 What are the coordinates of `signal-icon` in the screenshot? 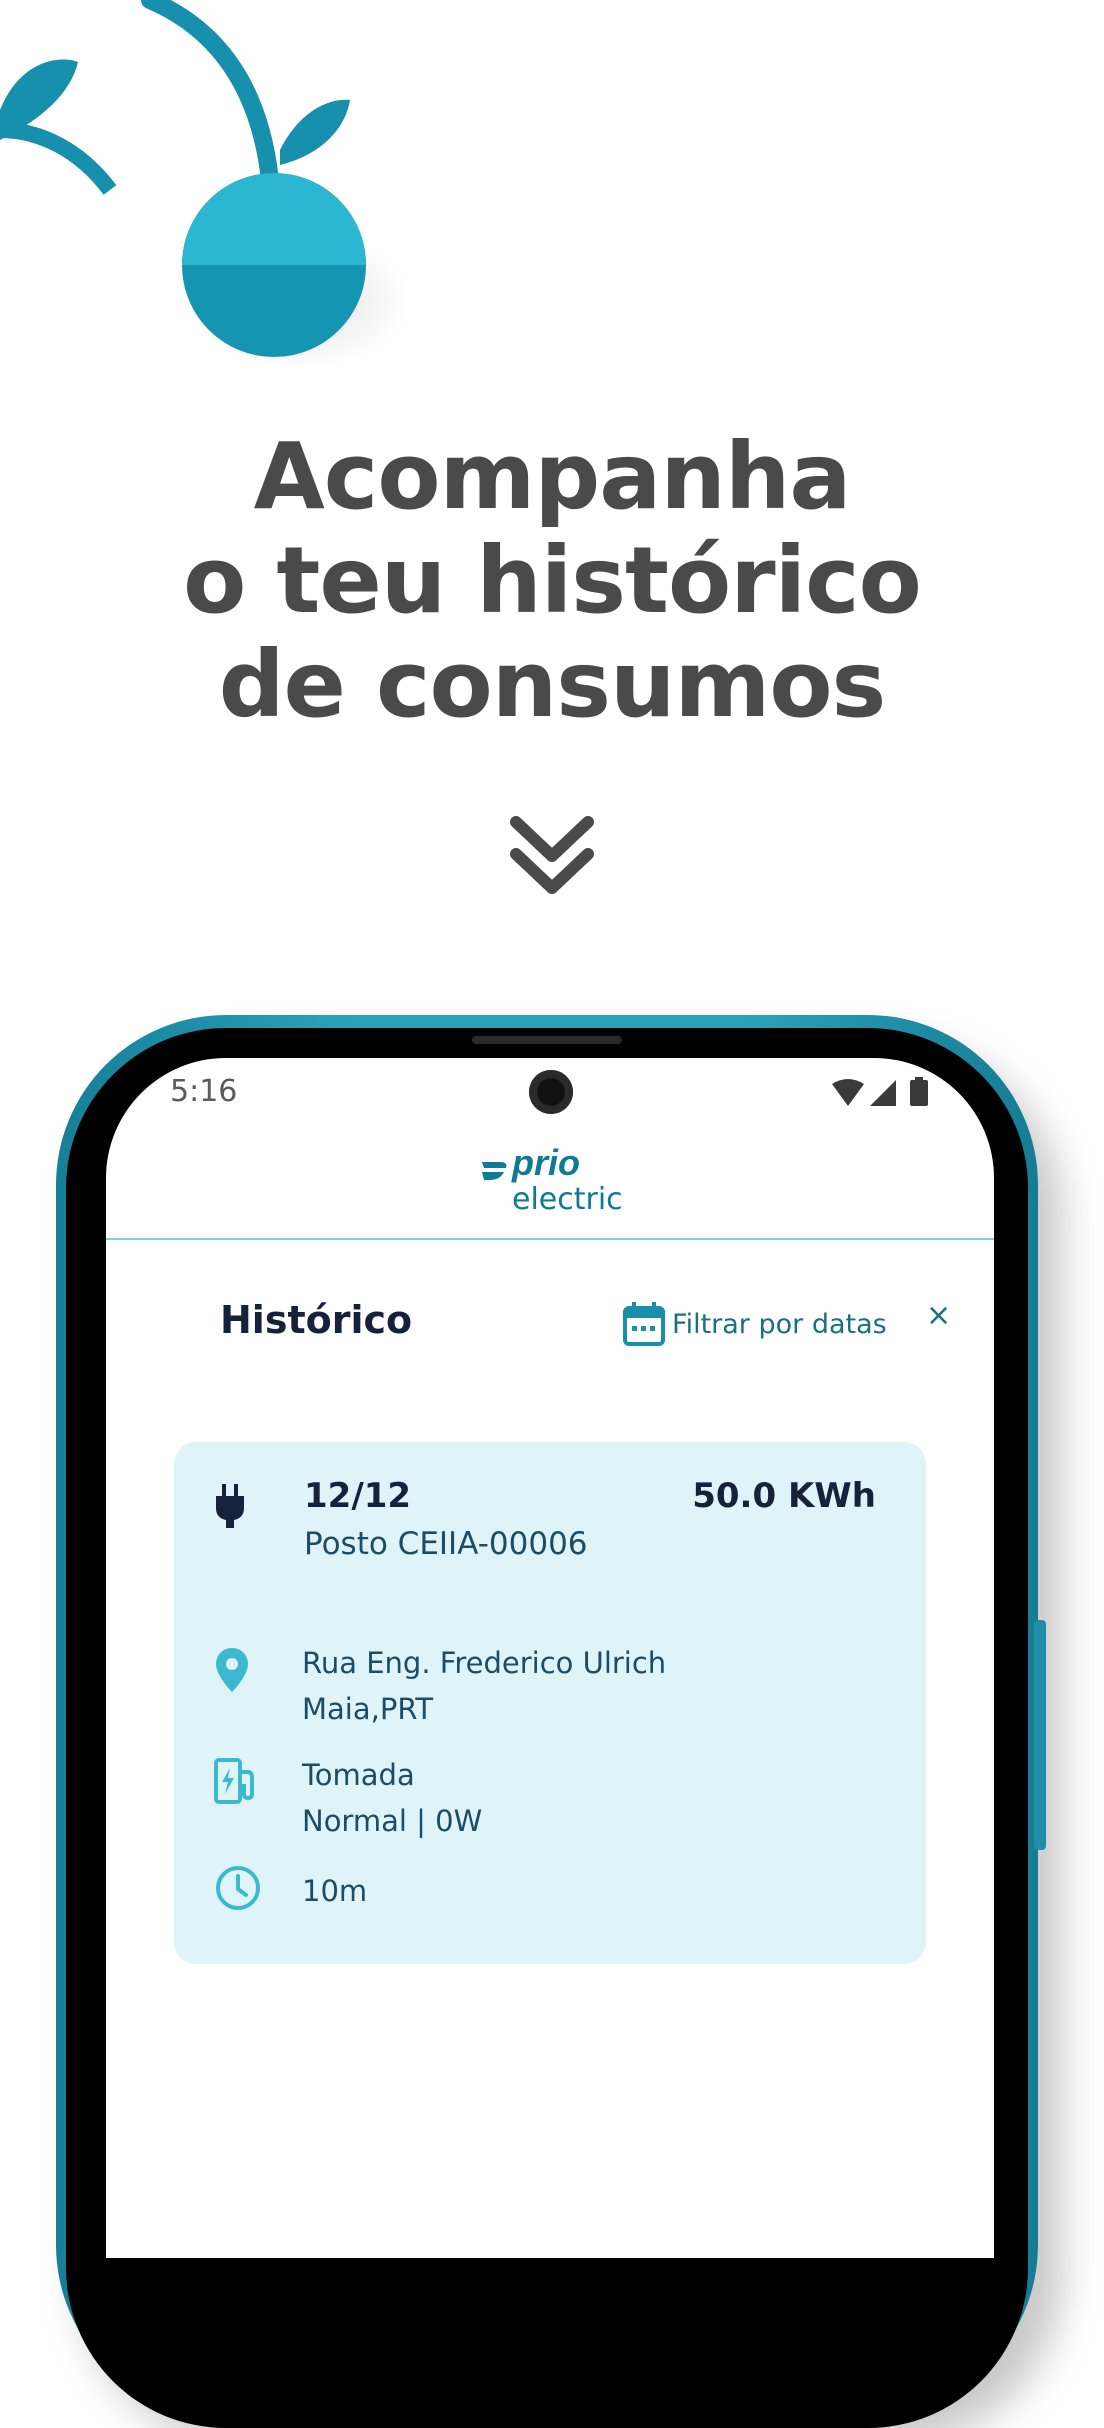 It's located at (883, 1093).